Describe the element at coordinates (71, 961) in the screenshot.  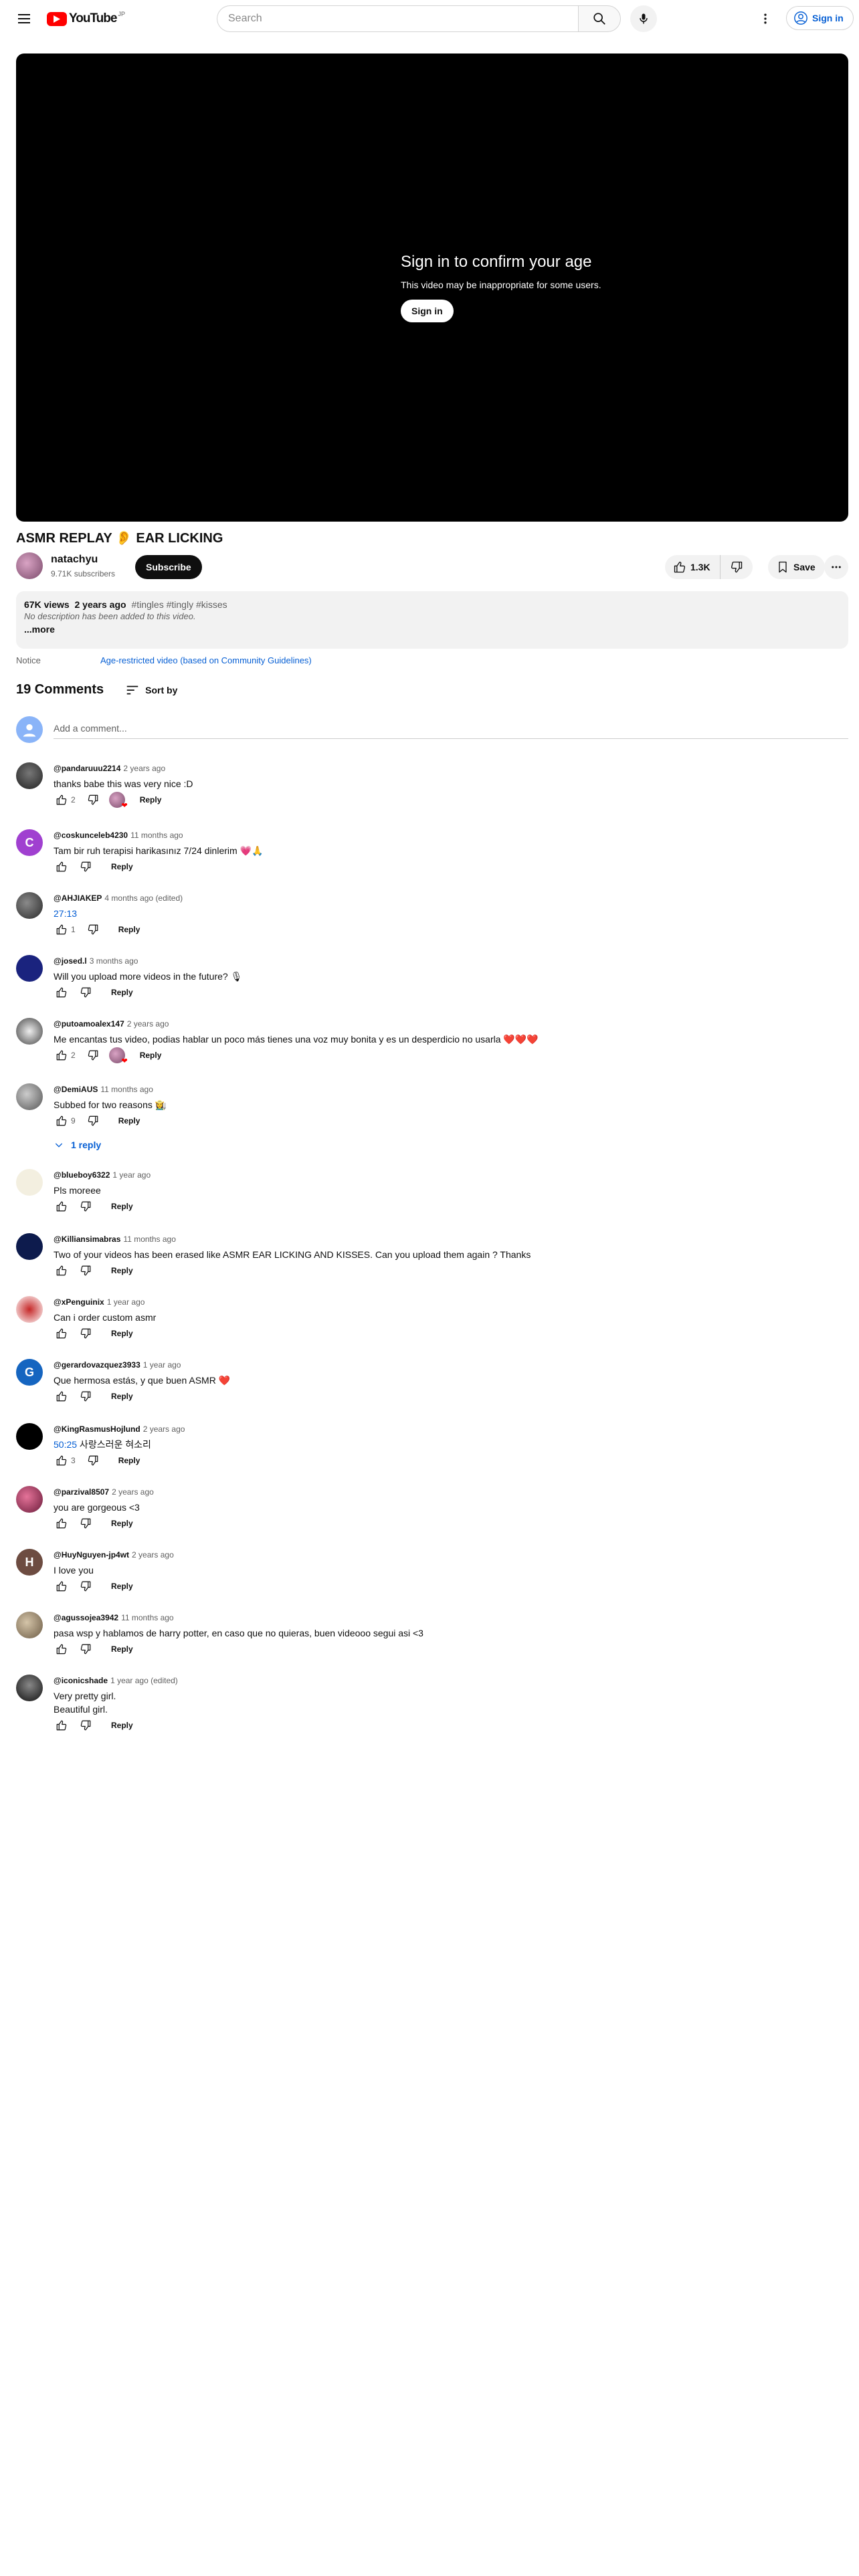
I see `comment-author: @josed.l` at that location.